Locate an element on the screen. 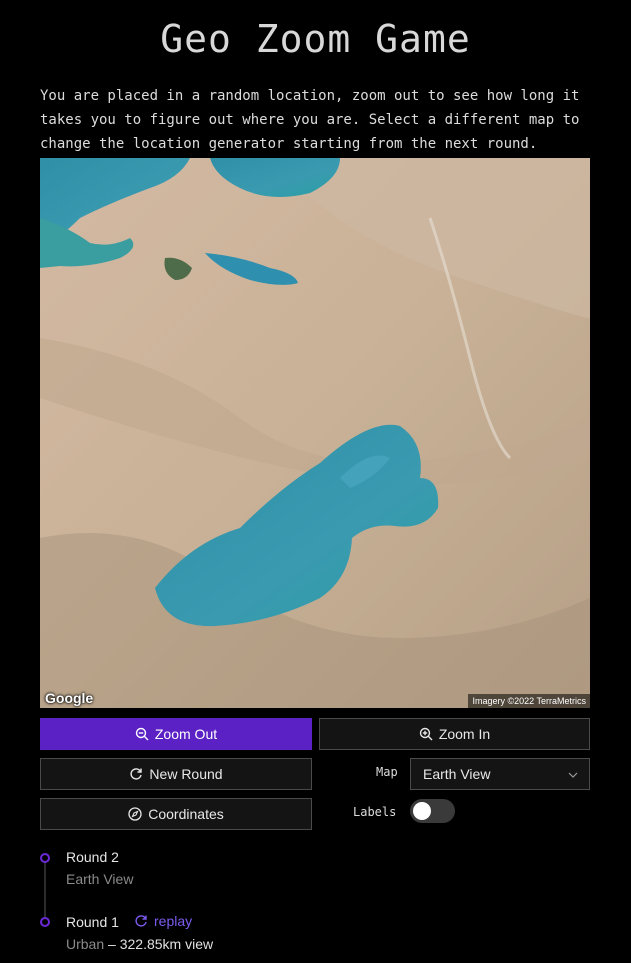 This screenshot has height=963, width=631. zoom-in-icon is located at coordinates (426, 734).